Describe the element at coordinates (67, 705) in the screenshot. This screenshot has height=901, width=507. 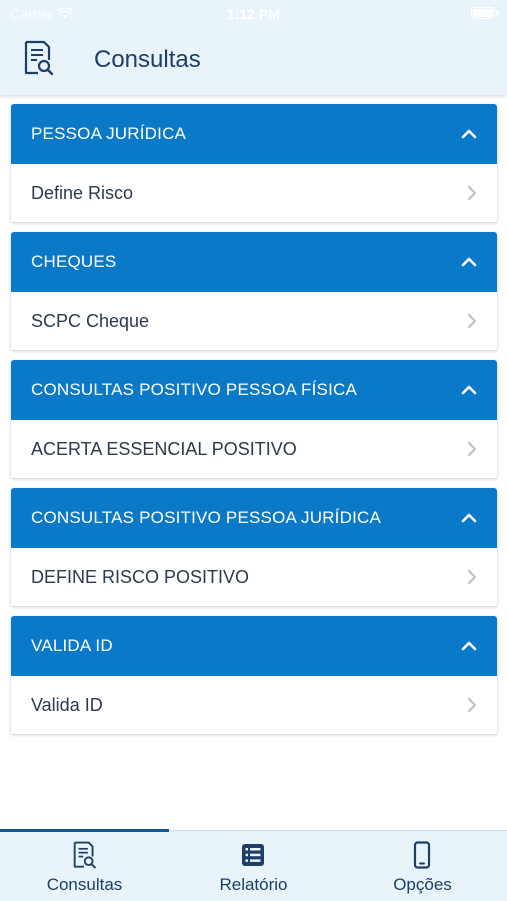
I see `item-label: Valida ID` at that location.